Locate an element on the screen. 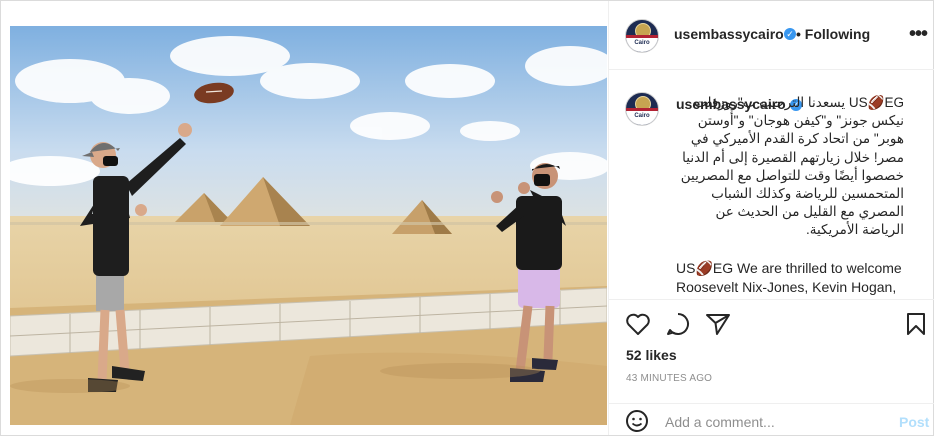  emoji-icon is located at coordinates (637, 421).